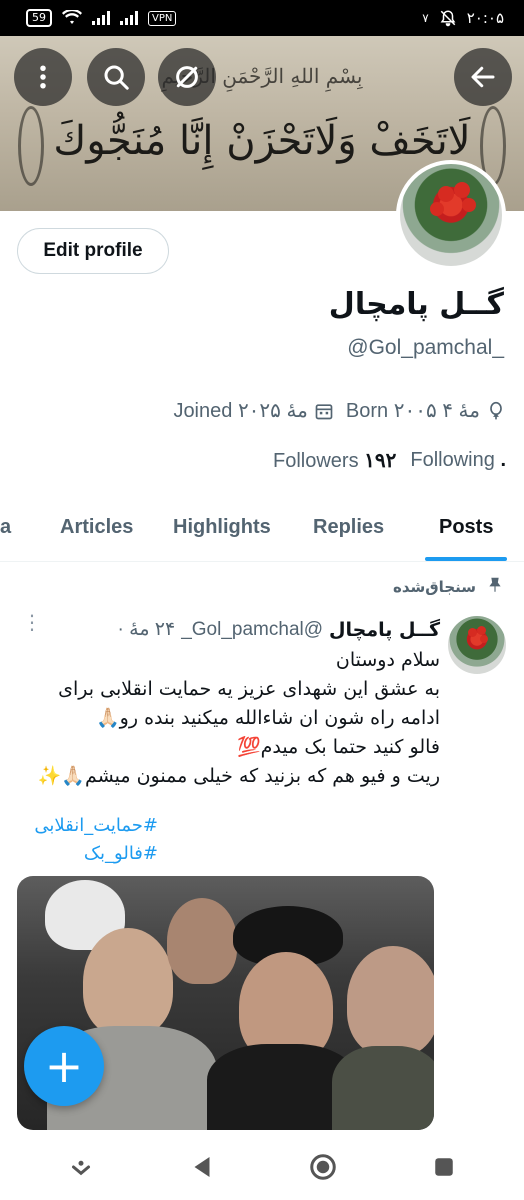 This screenshot has width=524, height=1200. I want to click on tab-media: a, so click(5, 527).